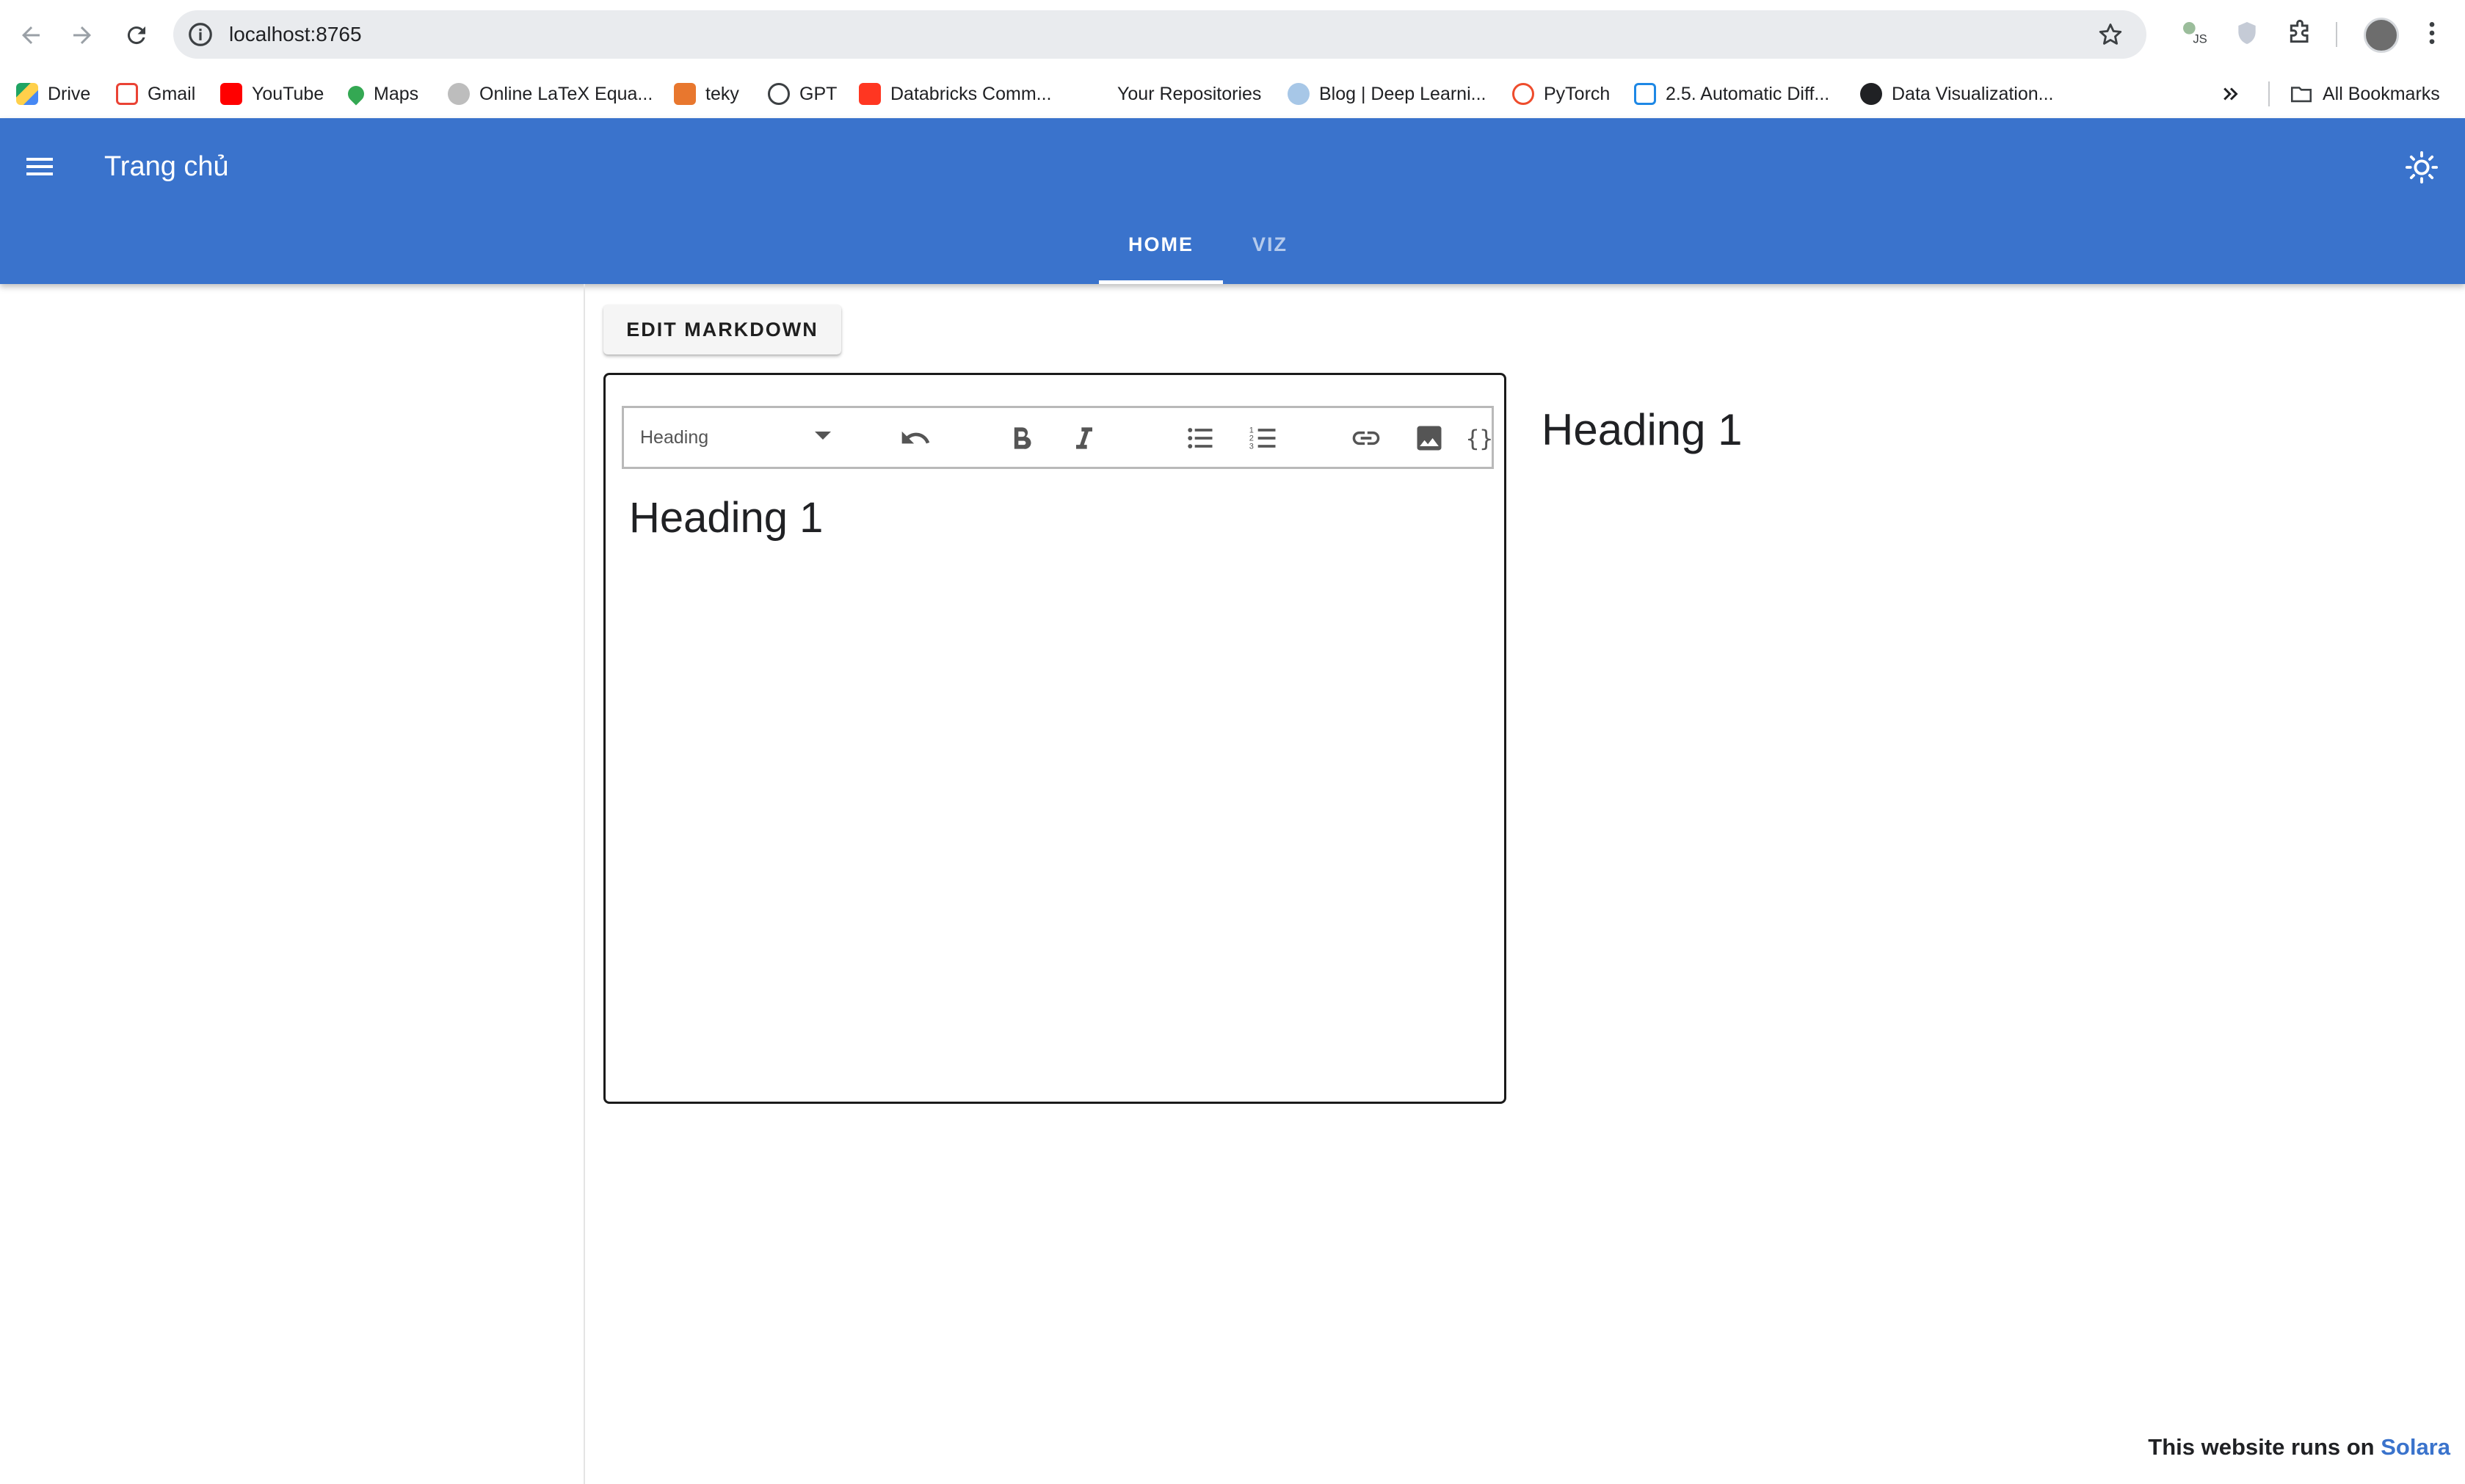 The image size is (2465, 1484). Describe the element at coordinates (1200, 438) in the screenshot. I see `bulleted-list-icon` at that location.